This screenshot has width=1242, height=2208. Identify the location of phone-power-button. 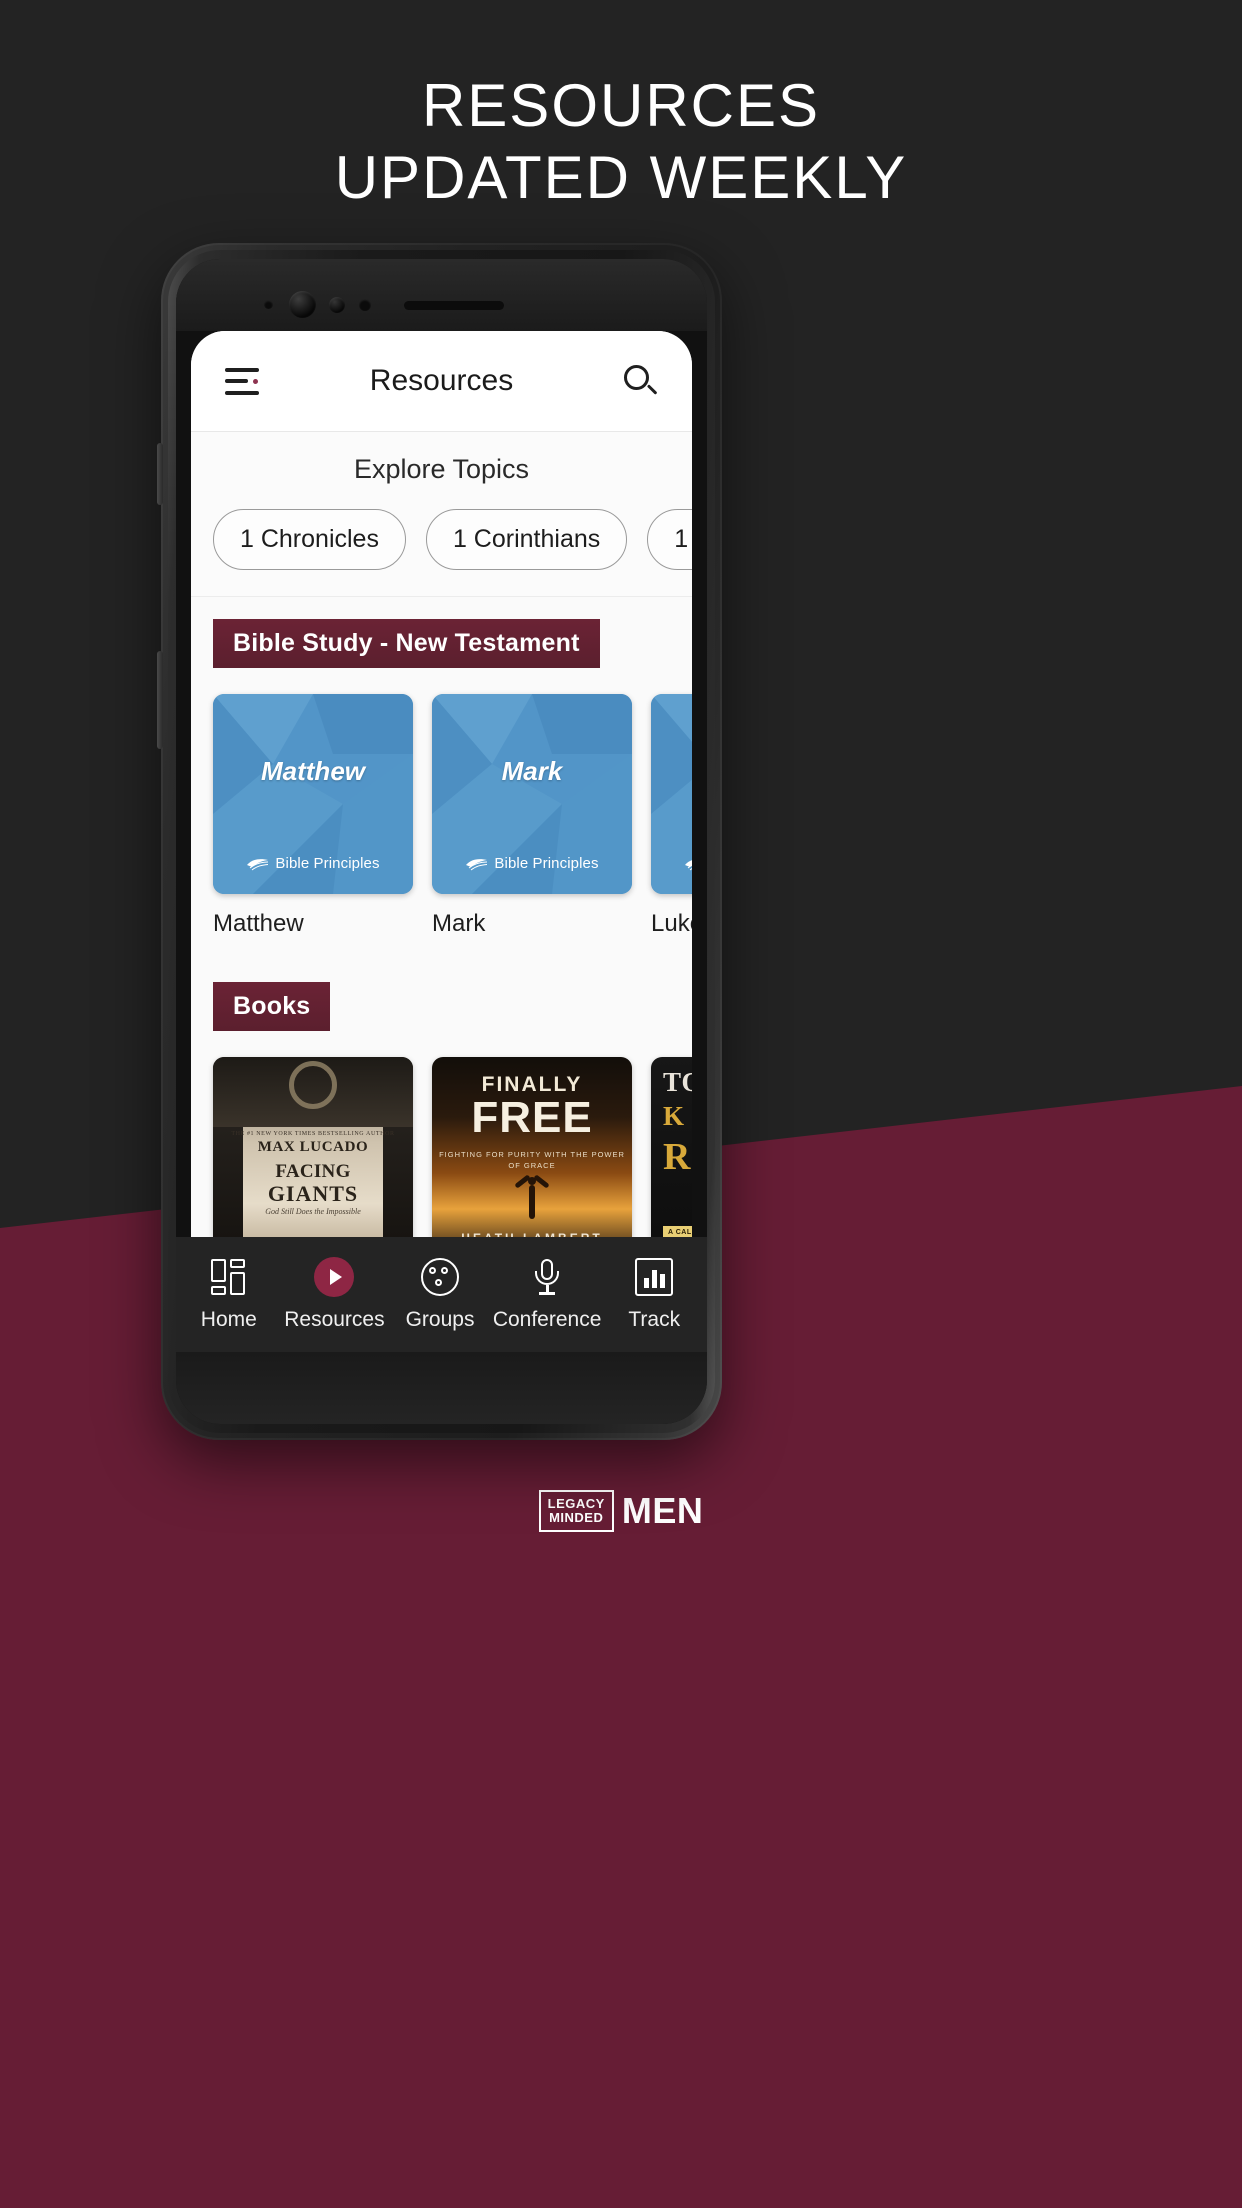
(160, 700).